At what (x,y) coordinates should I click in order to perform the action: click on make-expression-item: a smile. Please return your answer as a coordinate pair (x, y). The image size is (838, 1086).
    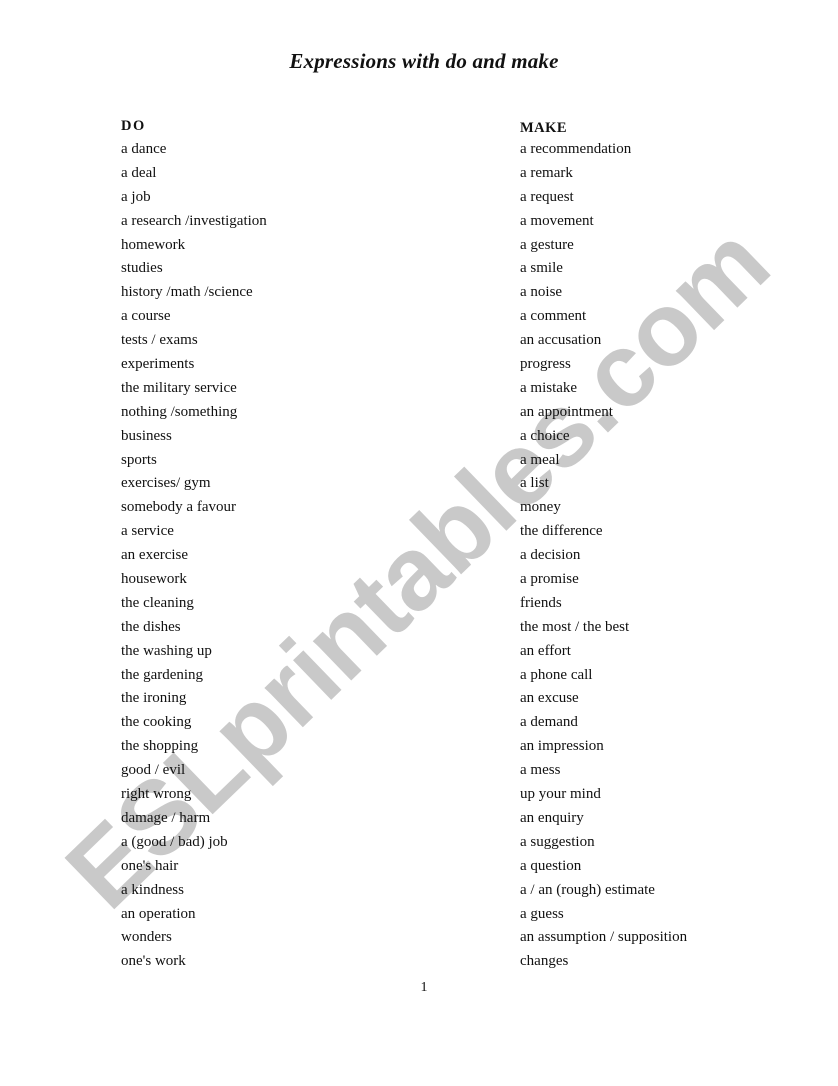
    Looking at the image, I should click on (541, 268).